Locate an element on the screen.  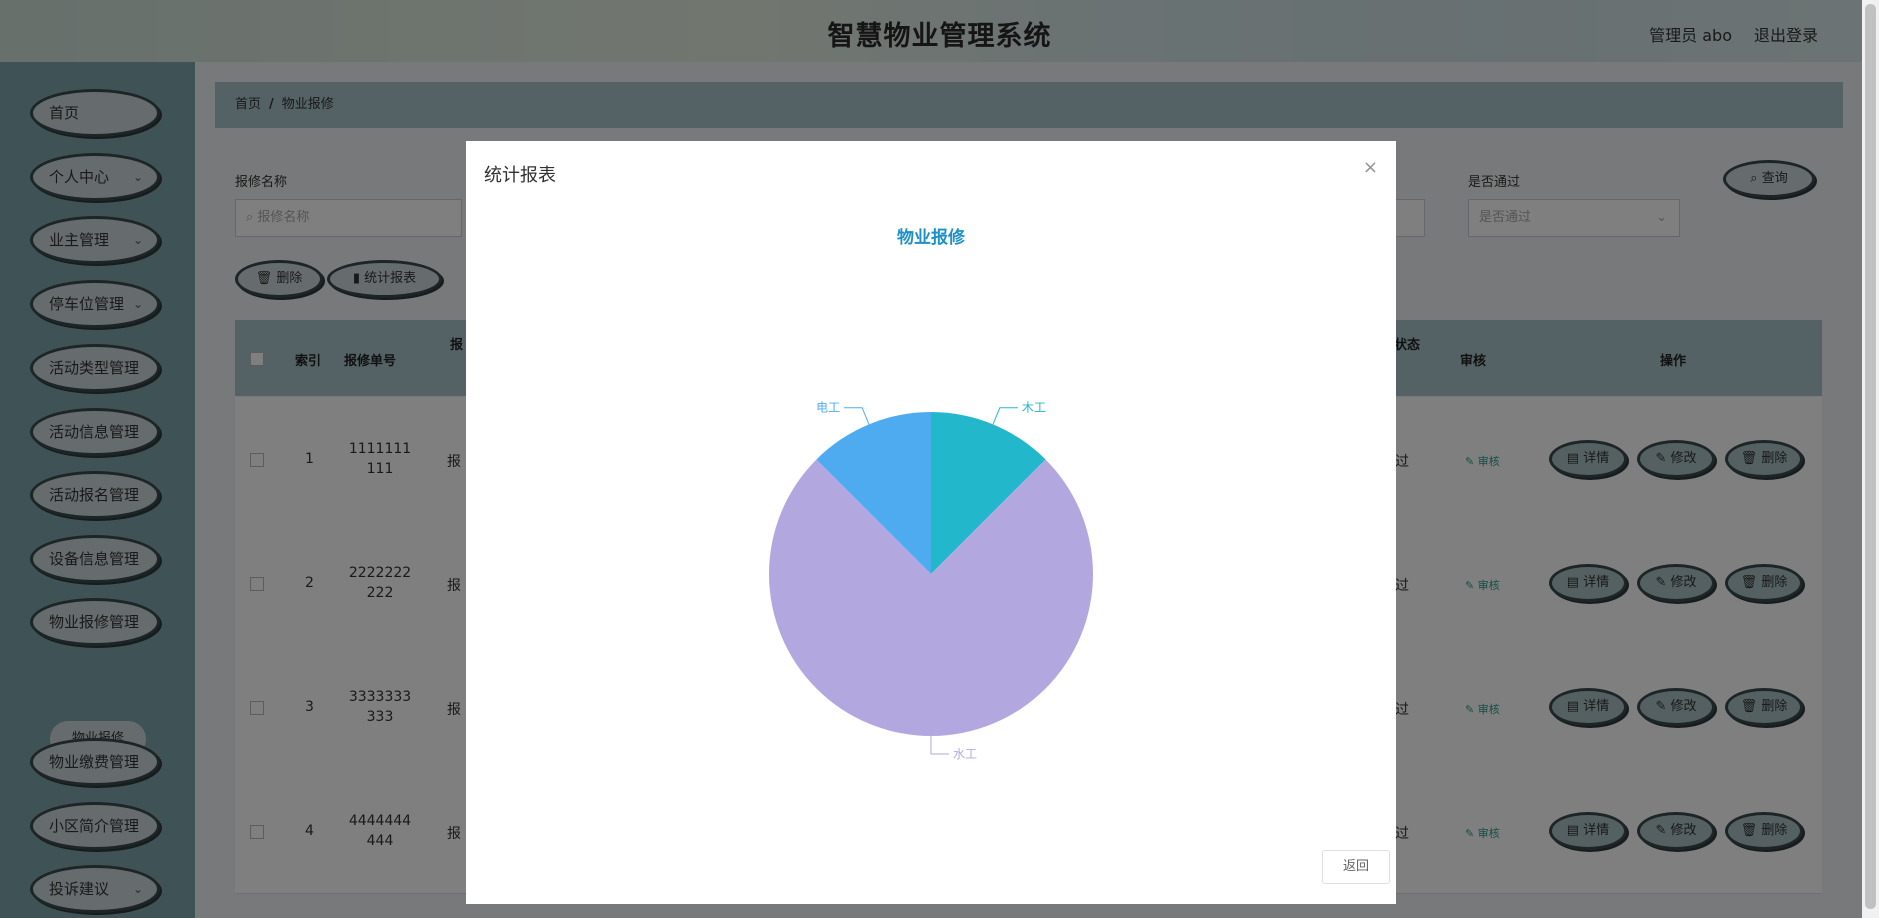
scrollbar-thumb is located at coordinates (1870, 456).